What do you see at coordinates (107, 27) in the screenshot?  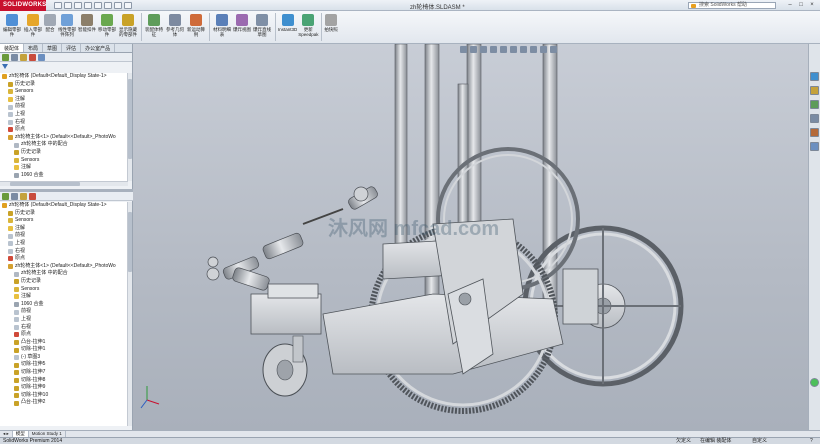 I see `ribbon-button: 移动零部件` at bounding box center [107, 27].